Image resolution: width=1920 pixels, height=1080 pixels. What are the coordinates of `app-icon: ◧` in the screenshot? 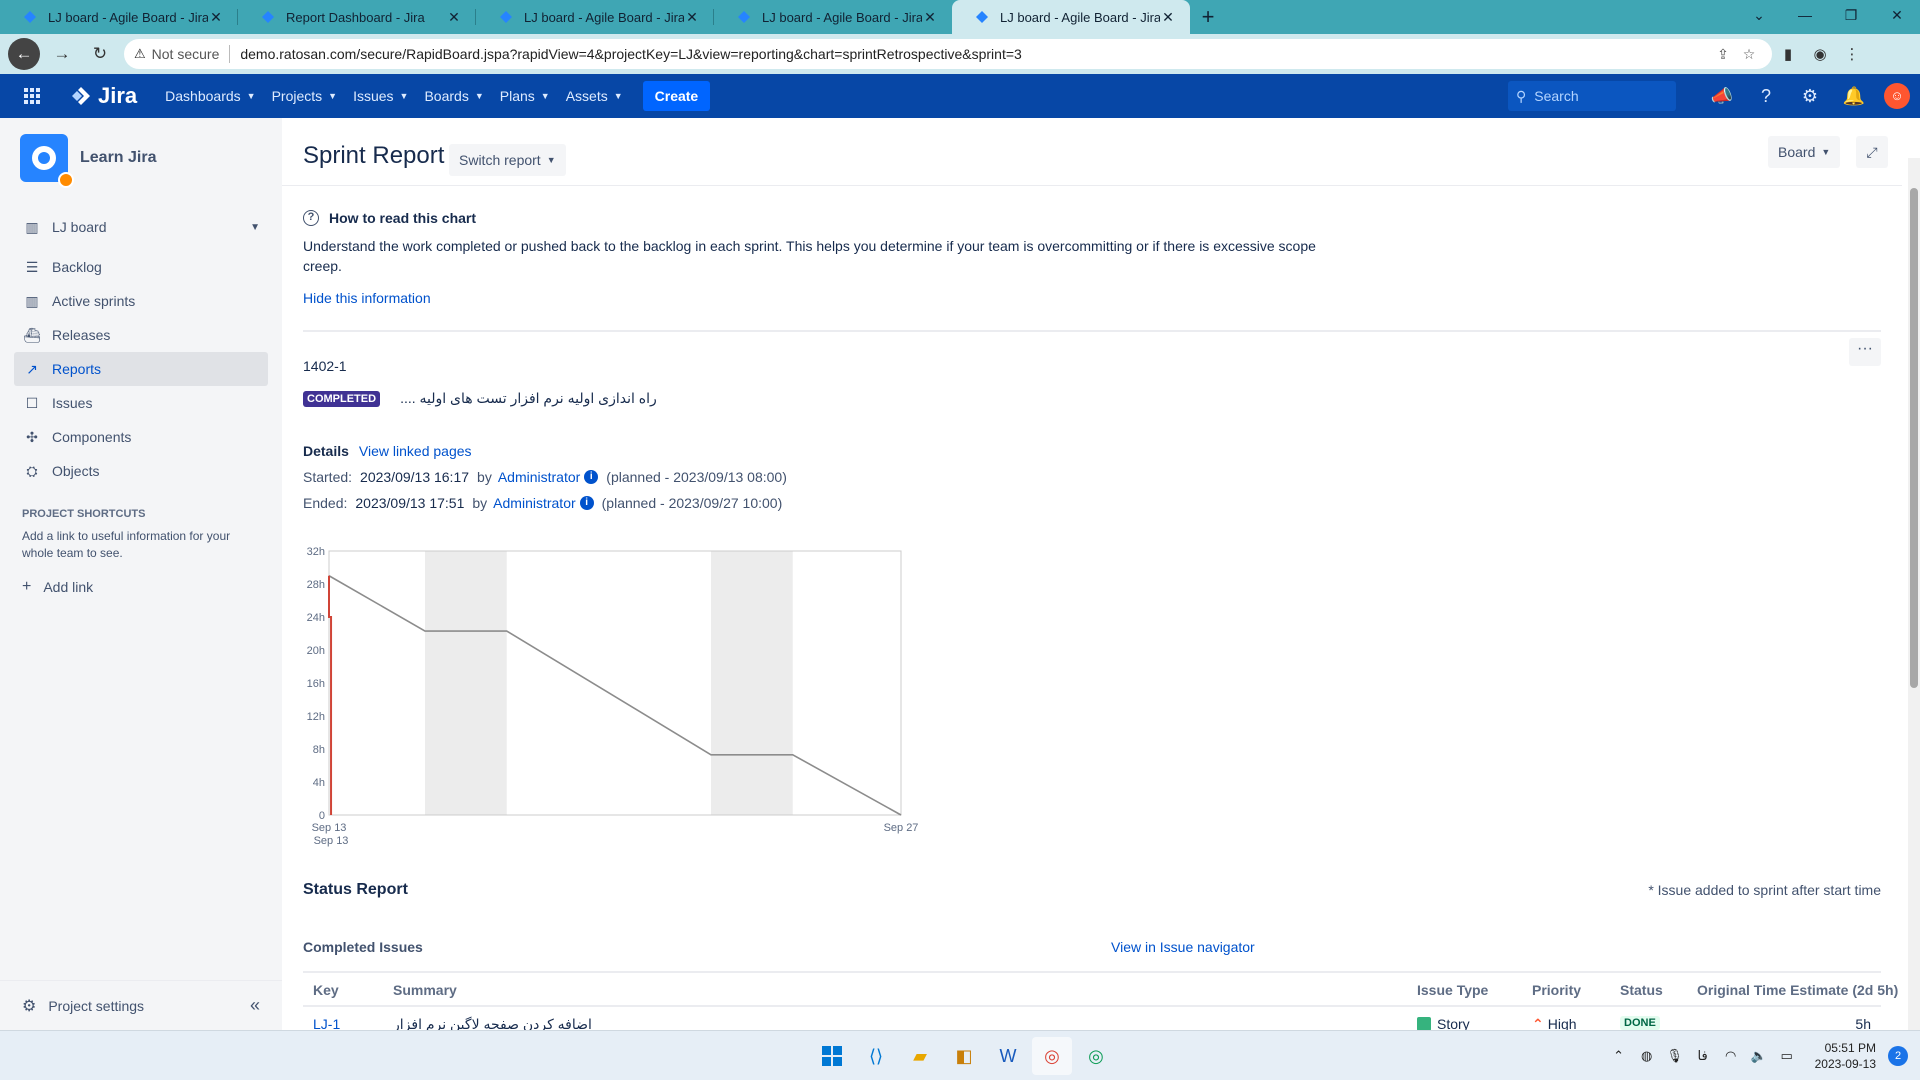 It's located at (964, 1056).